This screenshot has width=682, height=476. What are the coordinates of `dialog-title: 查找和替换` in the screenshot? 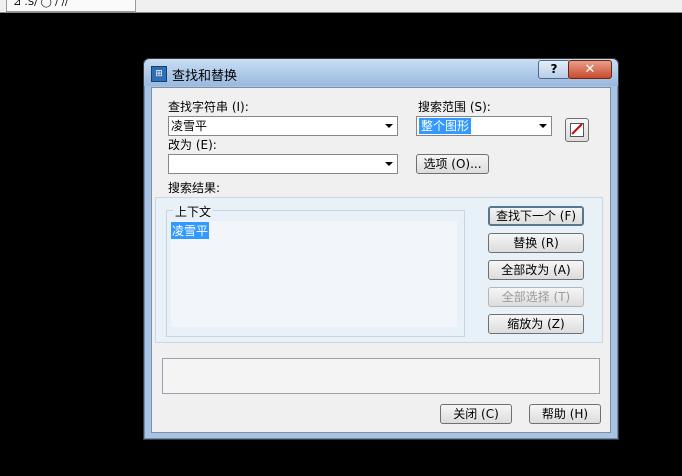 It's located at (205, 76).